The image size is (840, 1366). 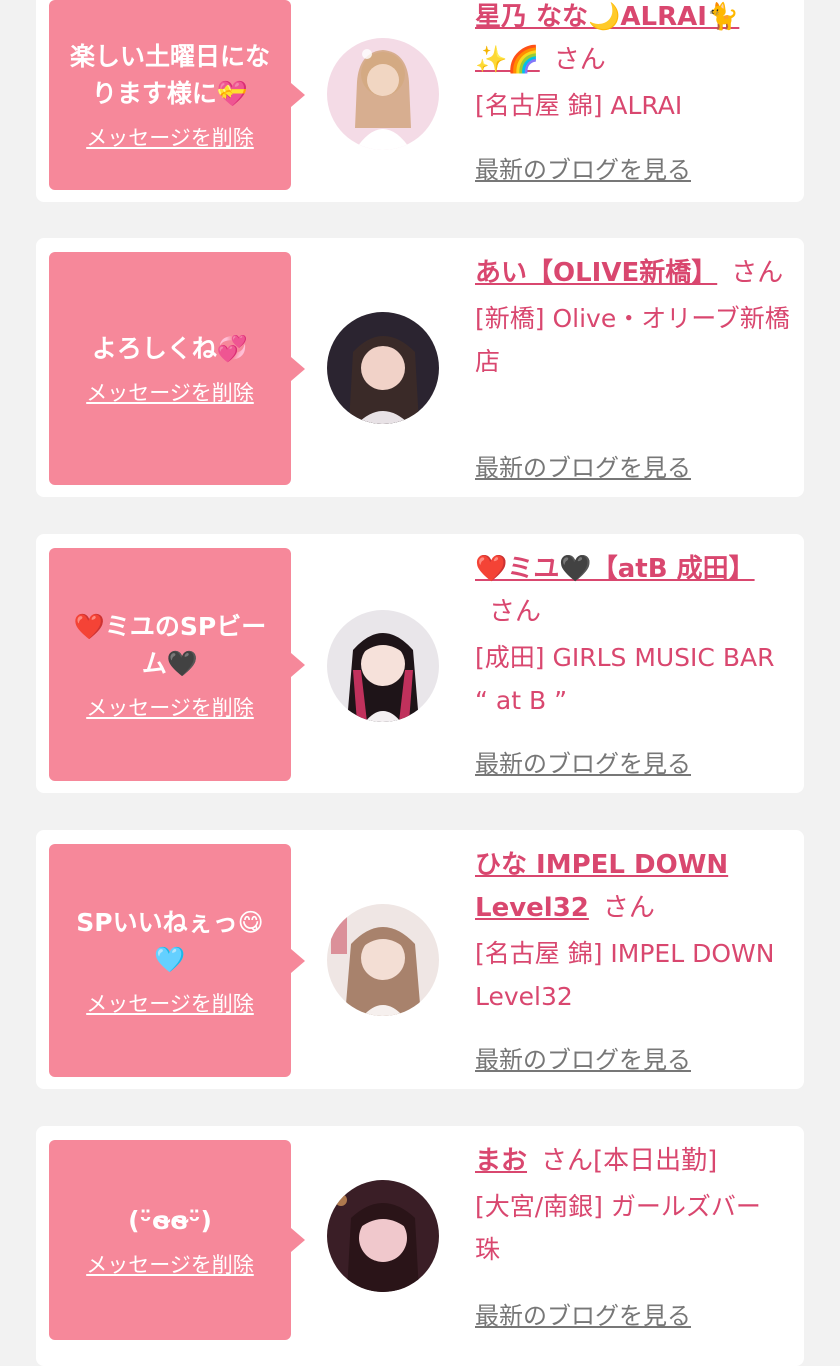 I want to click on message-bubble: 楽しい土曜日にな ります様に💝 メッセージを削除, so click(x=177, y=95).